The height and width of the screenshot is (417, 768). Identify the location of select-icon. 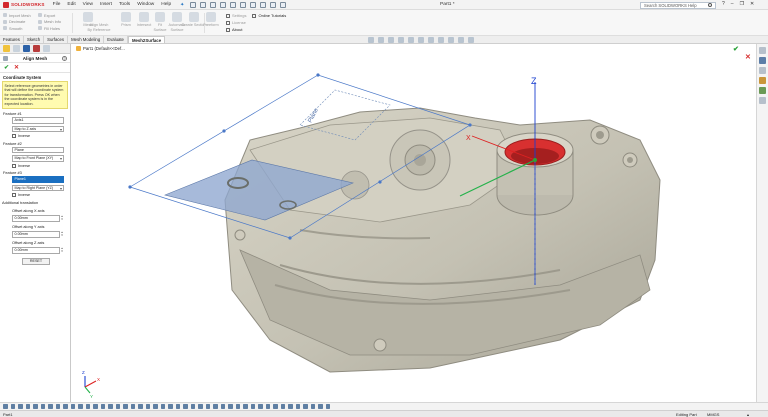
(5, 406).